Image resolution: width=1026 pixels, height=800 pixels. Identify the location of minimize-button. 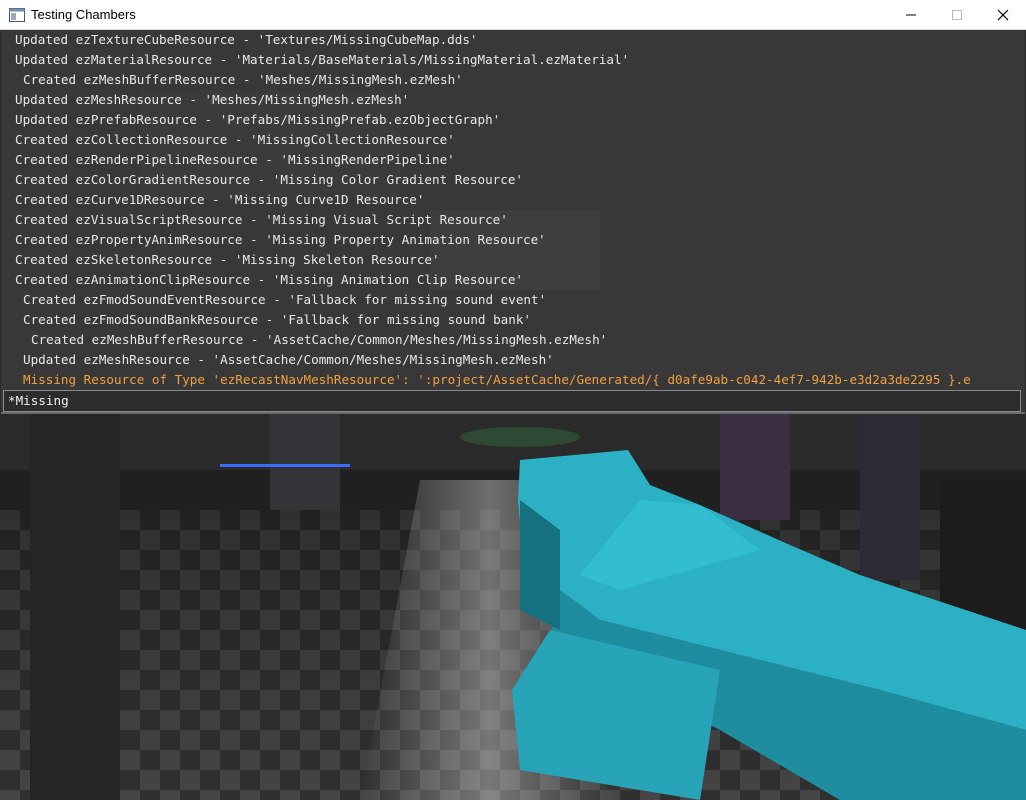
(911, 15).